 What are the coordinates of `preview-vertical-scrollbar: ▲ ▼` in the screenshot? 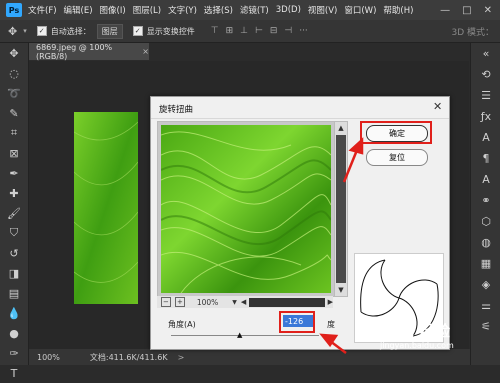 It's located at (341, 209).